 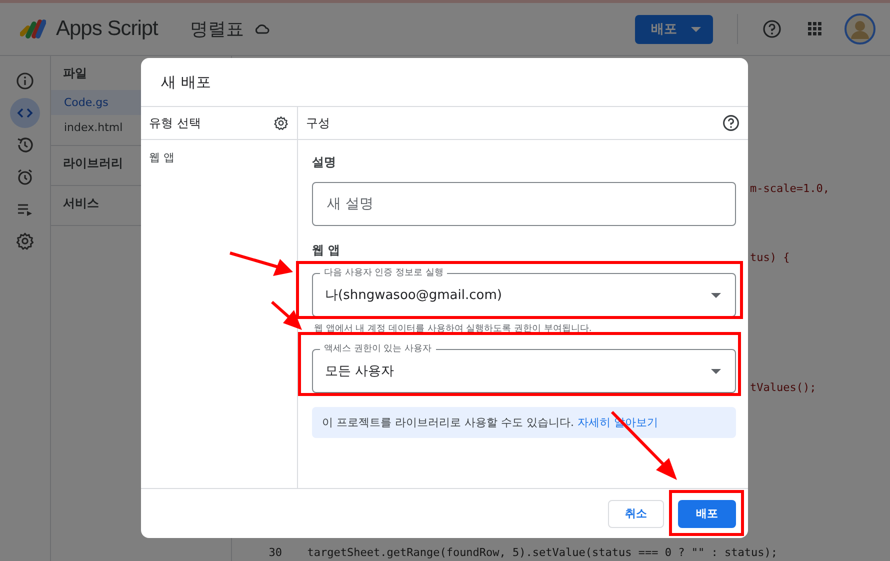 What do you see at coordinates (318, 123) in the screenshot?
I see `config-header: 구성` at bounding box center [318, 123].